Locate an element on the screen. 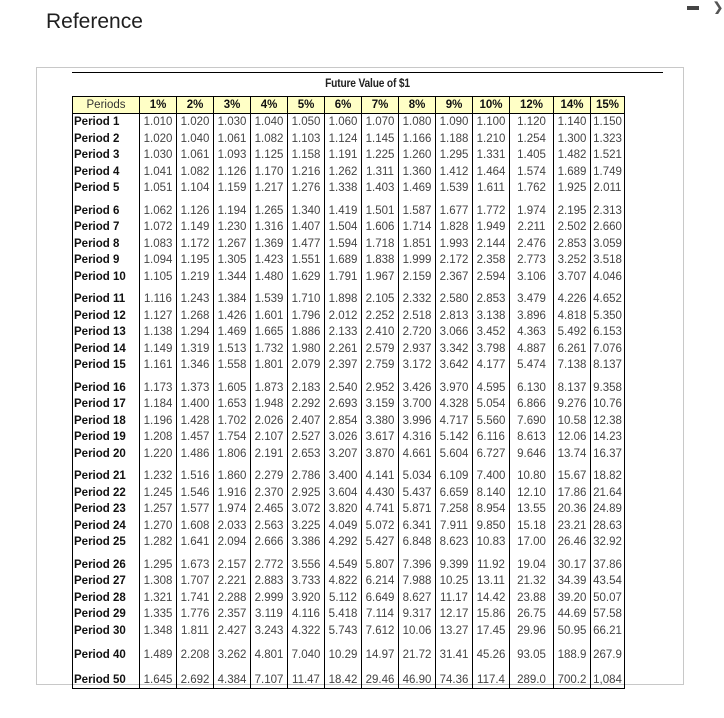  factor-cell: 3.820 is located at coordinates (343, 509).